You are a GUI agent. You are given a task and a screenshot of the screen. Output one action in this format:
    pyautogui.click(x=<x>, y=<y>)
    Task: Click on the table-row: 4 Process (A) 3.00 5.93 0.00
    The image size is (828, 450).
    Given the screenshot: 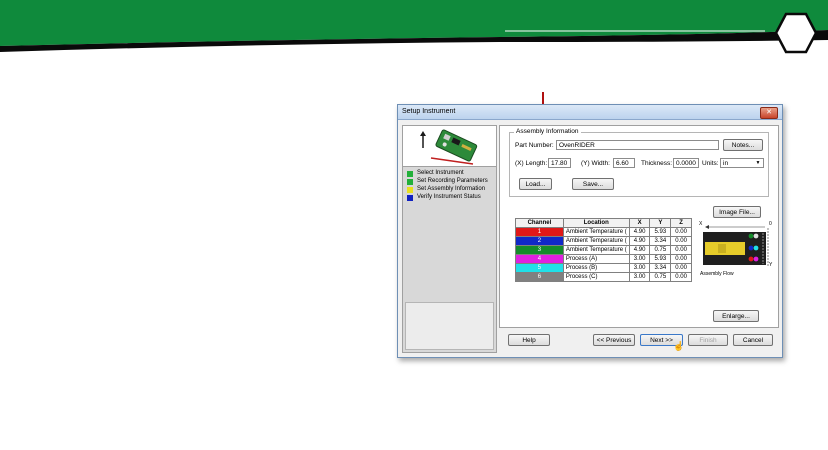 What is the action you would take?
    pyautogui.click(x=603, y=259)
    